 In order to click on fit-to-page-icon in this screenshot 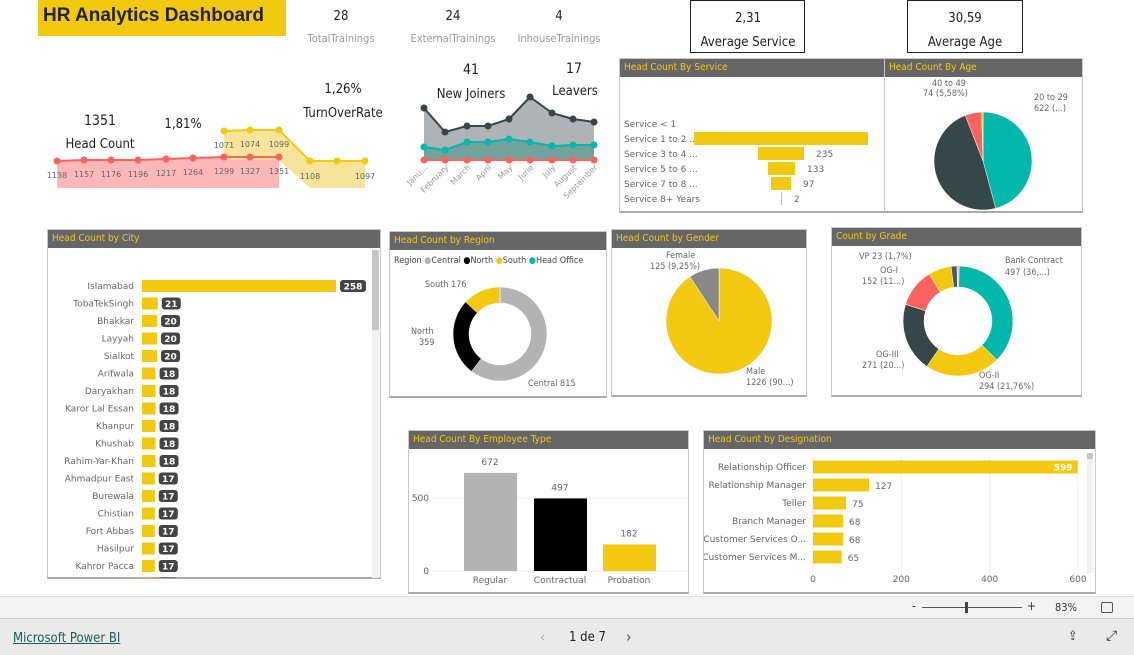, I will do `click(1107, 607)`.